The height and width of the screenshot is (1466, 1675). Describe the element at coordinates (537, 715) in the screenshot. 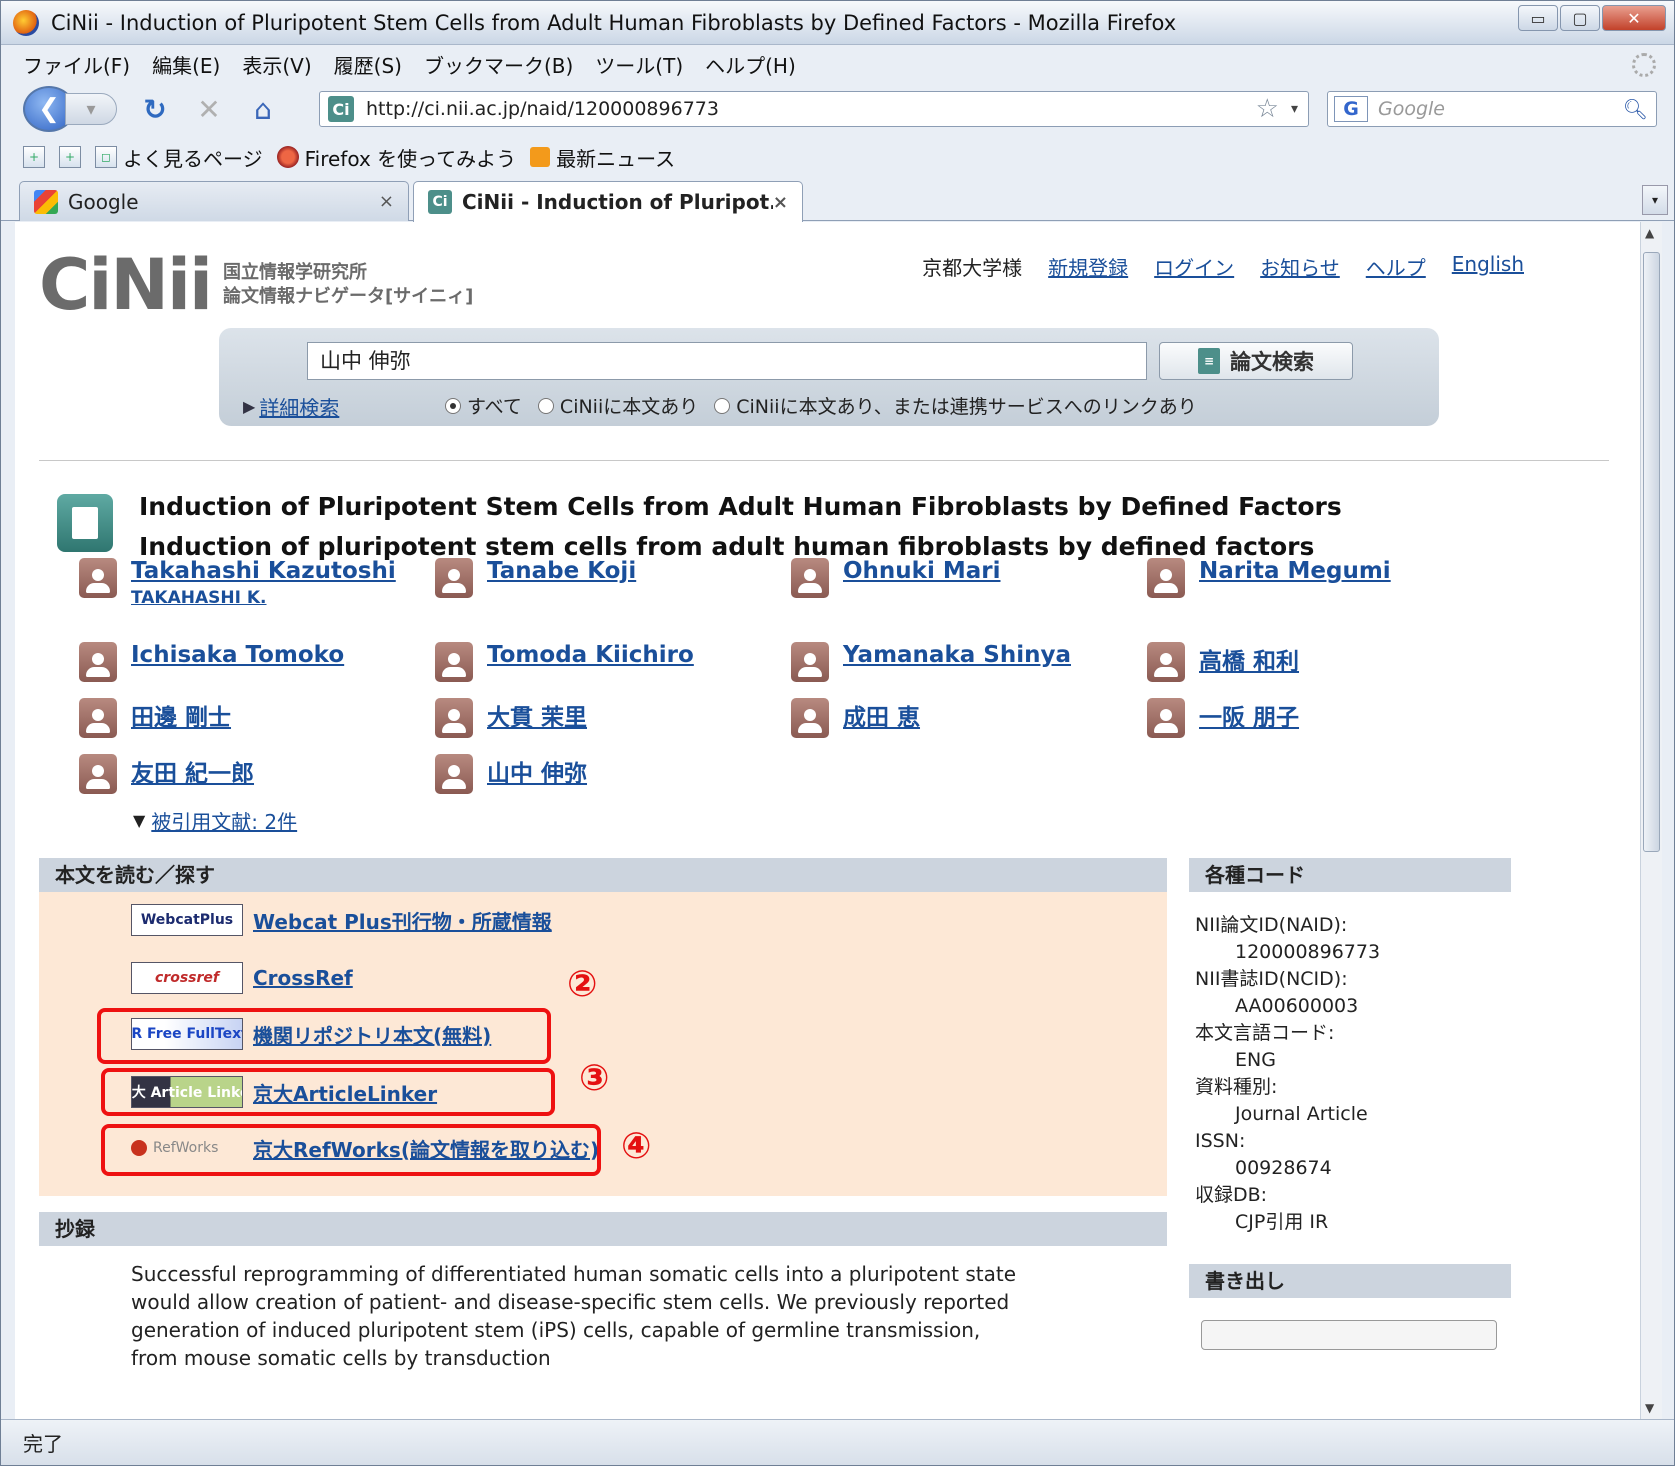

I see `author-link: 大貫 茉里` at that location.